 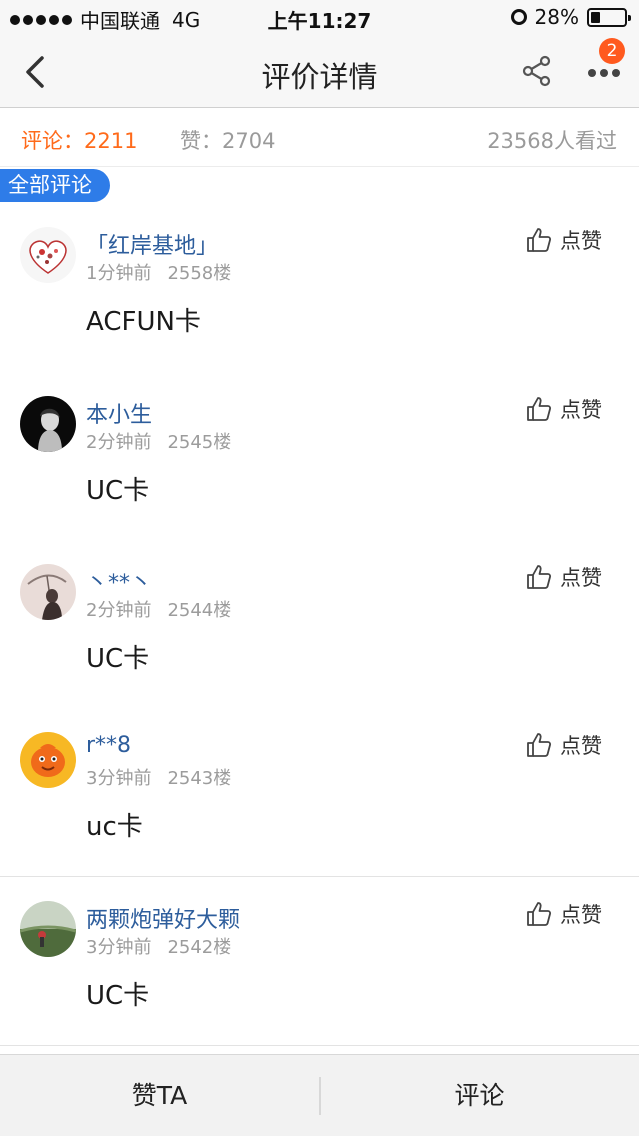 I want to click on comment-item: r**8 3分钟前 2543楼 uc卡 点赞, so click(x=319, y=792).